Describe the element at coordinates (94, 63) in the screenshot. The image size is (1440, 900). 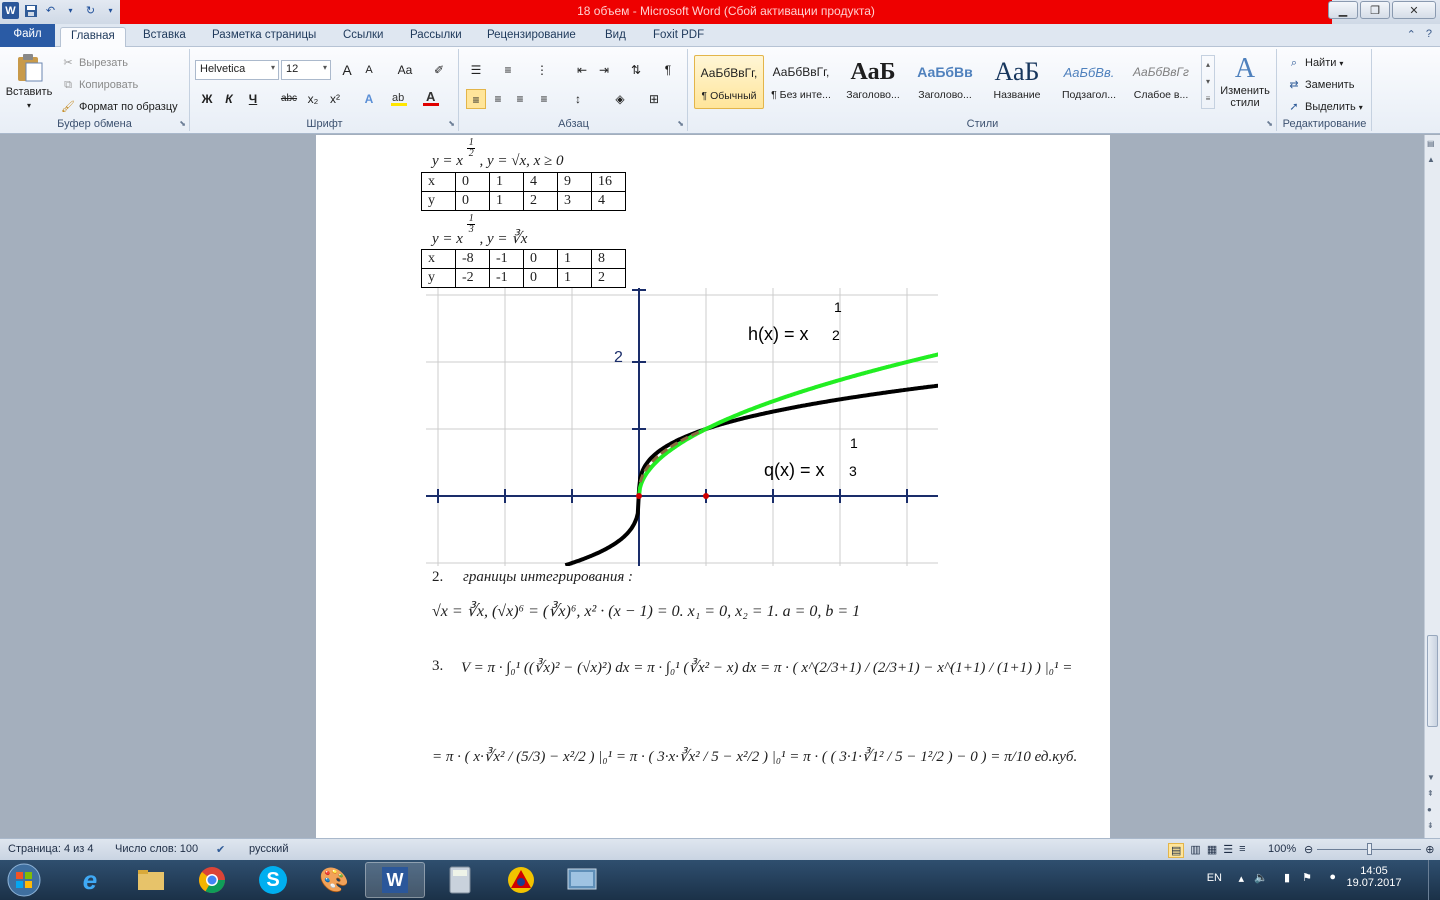
I see `cut-button: ✂ Вырезать` at that location.